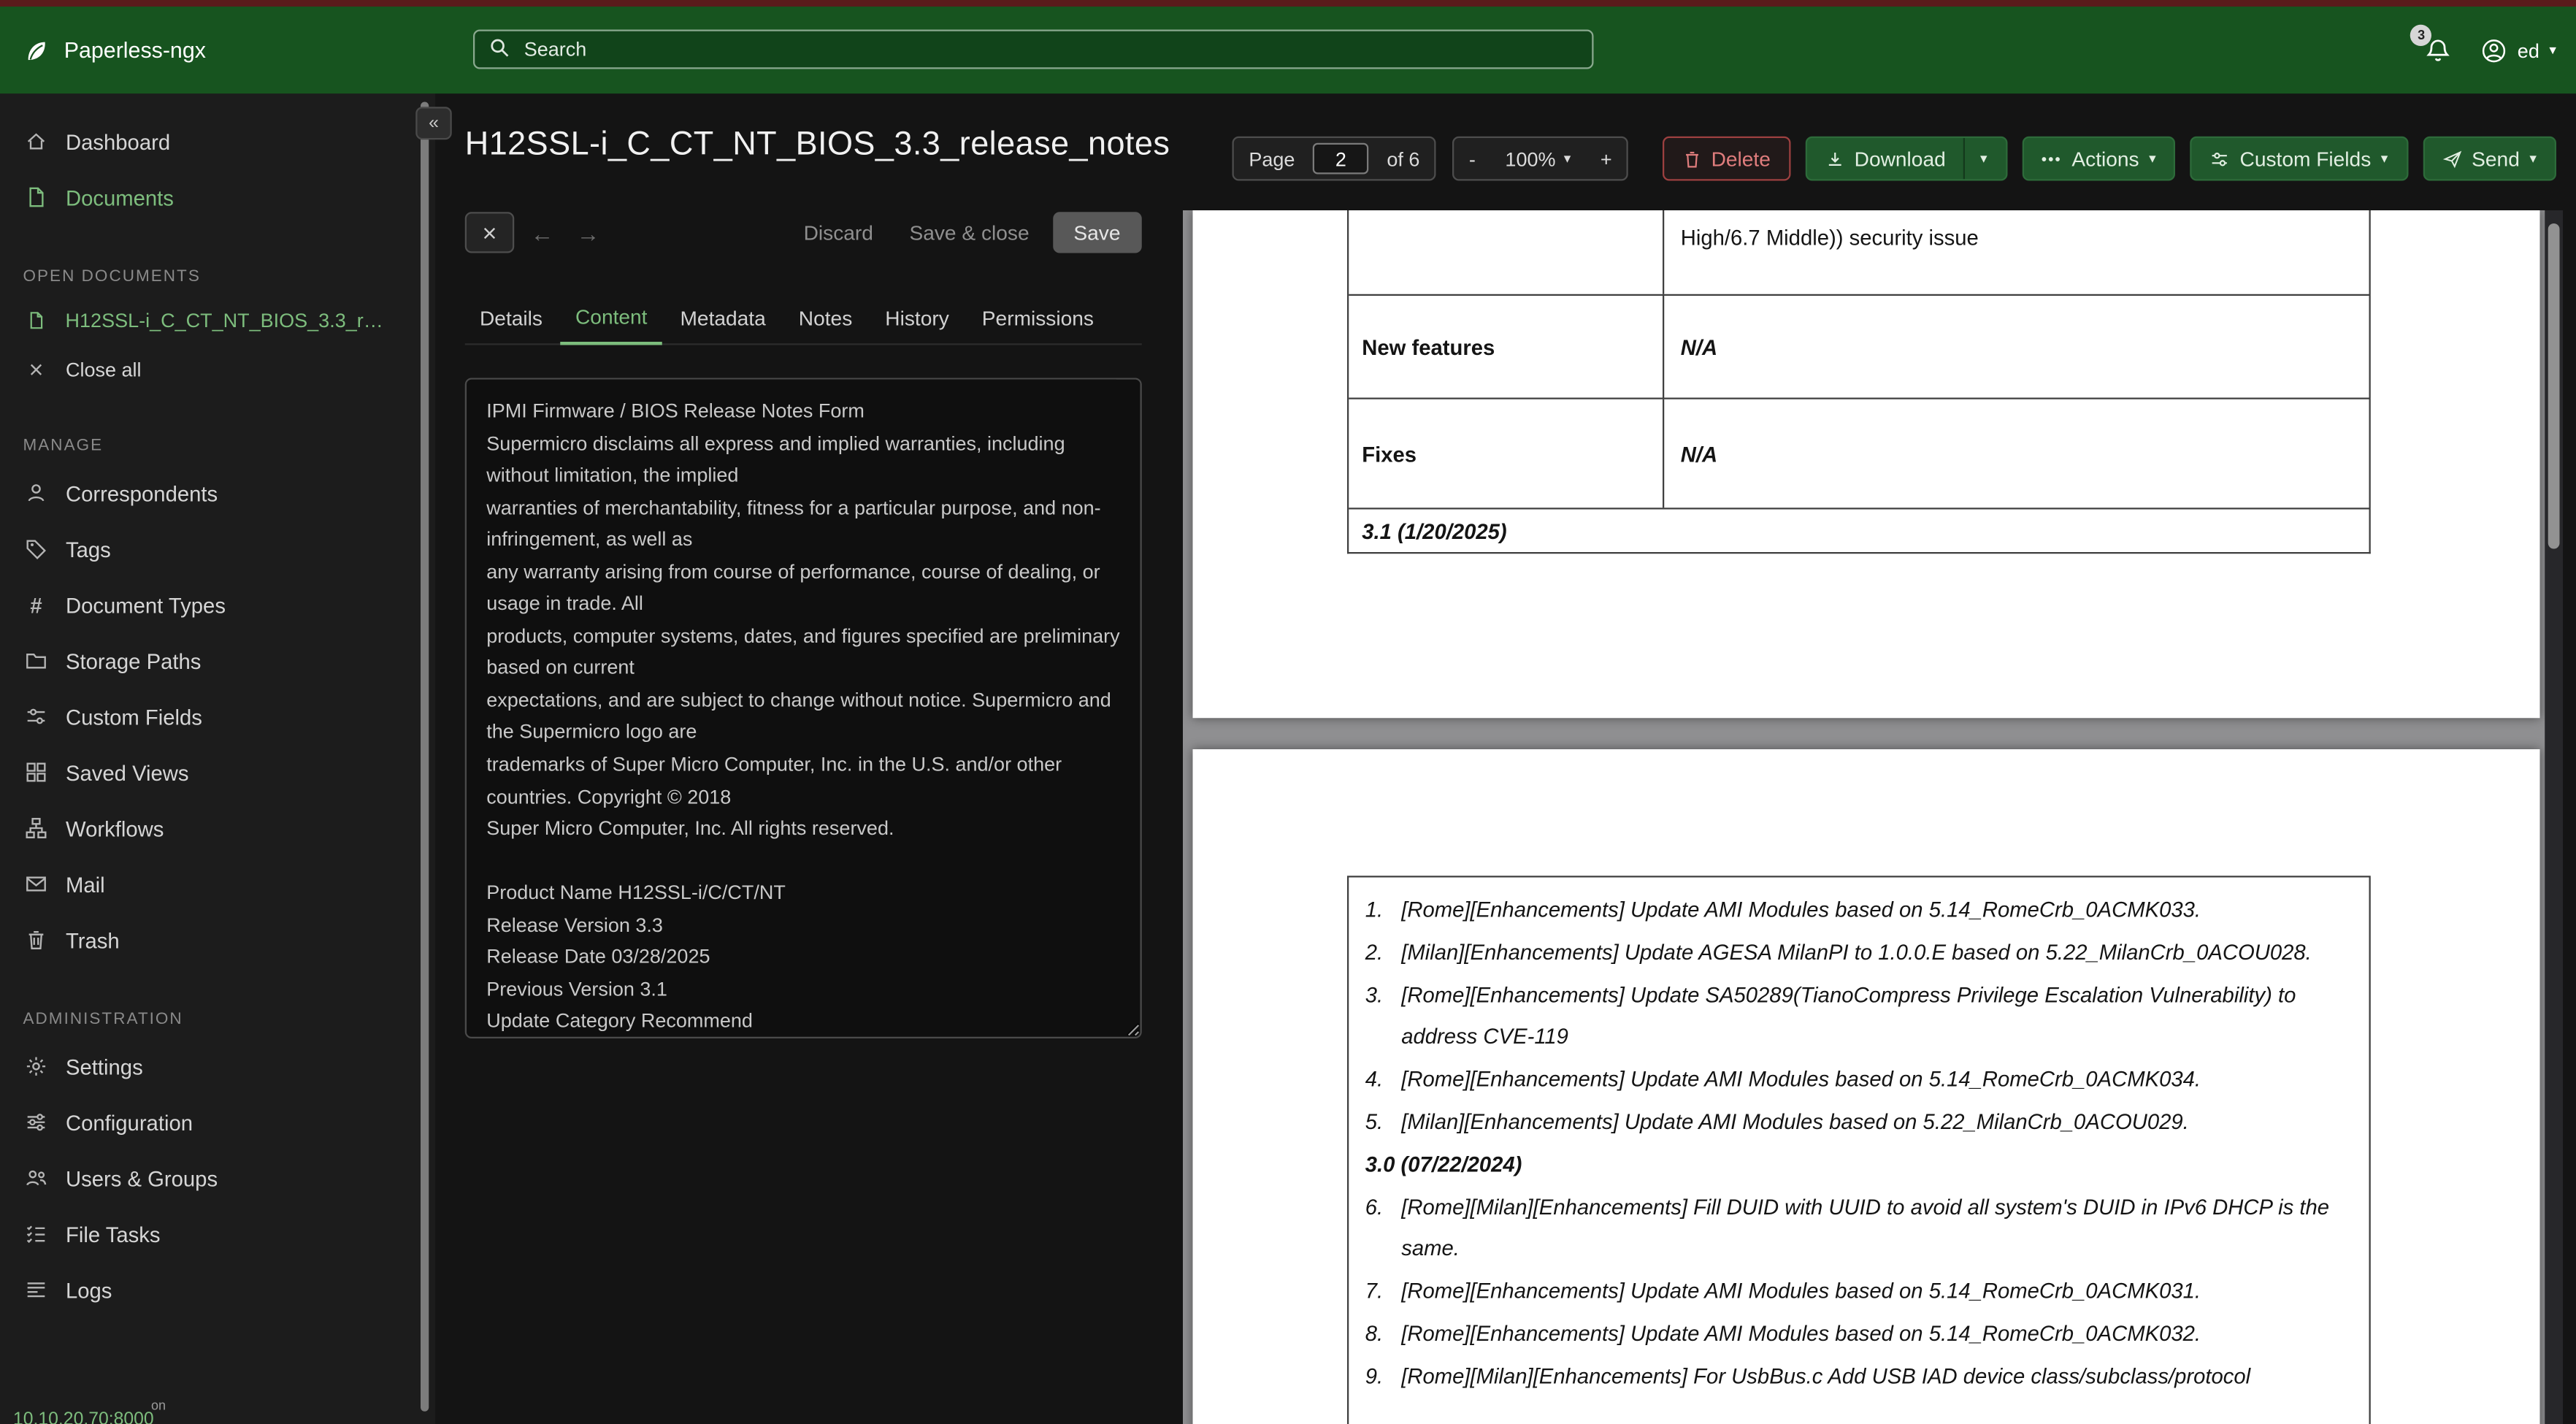  Describe the element at coordinates (207, 549) in the screenshot. I see `sidebar-item-tags: Tags` at that location.